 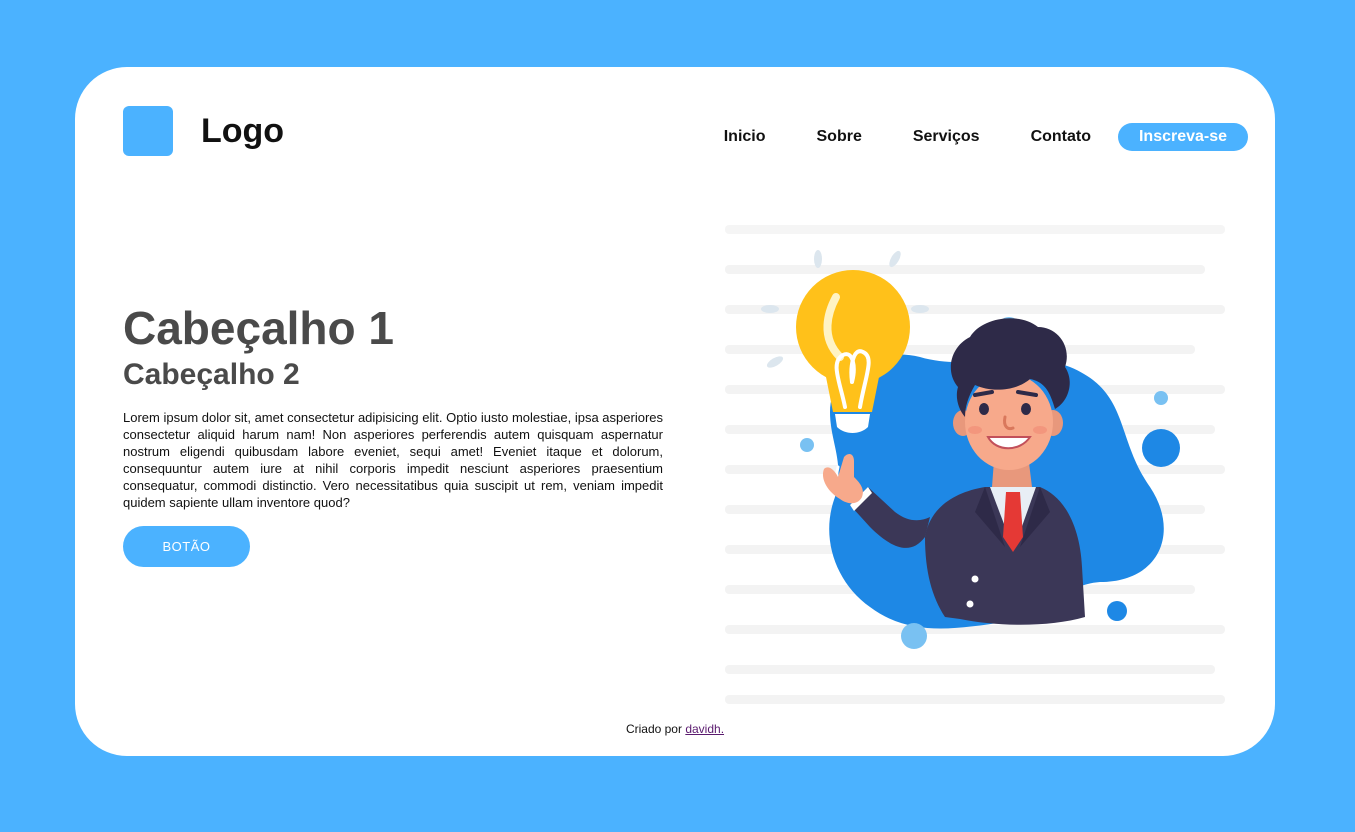 I want to click on eye-right, so click(x=1026, y=409).